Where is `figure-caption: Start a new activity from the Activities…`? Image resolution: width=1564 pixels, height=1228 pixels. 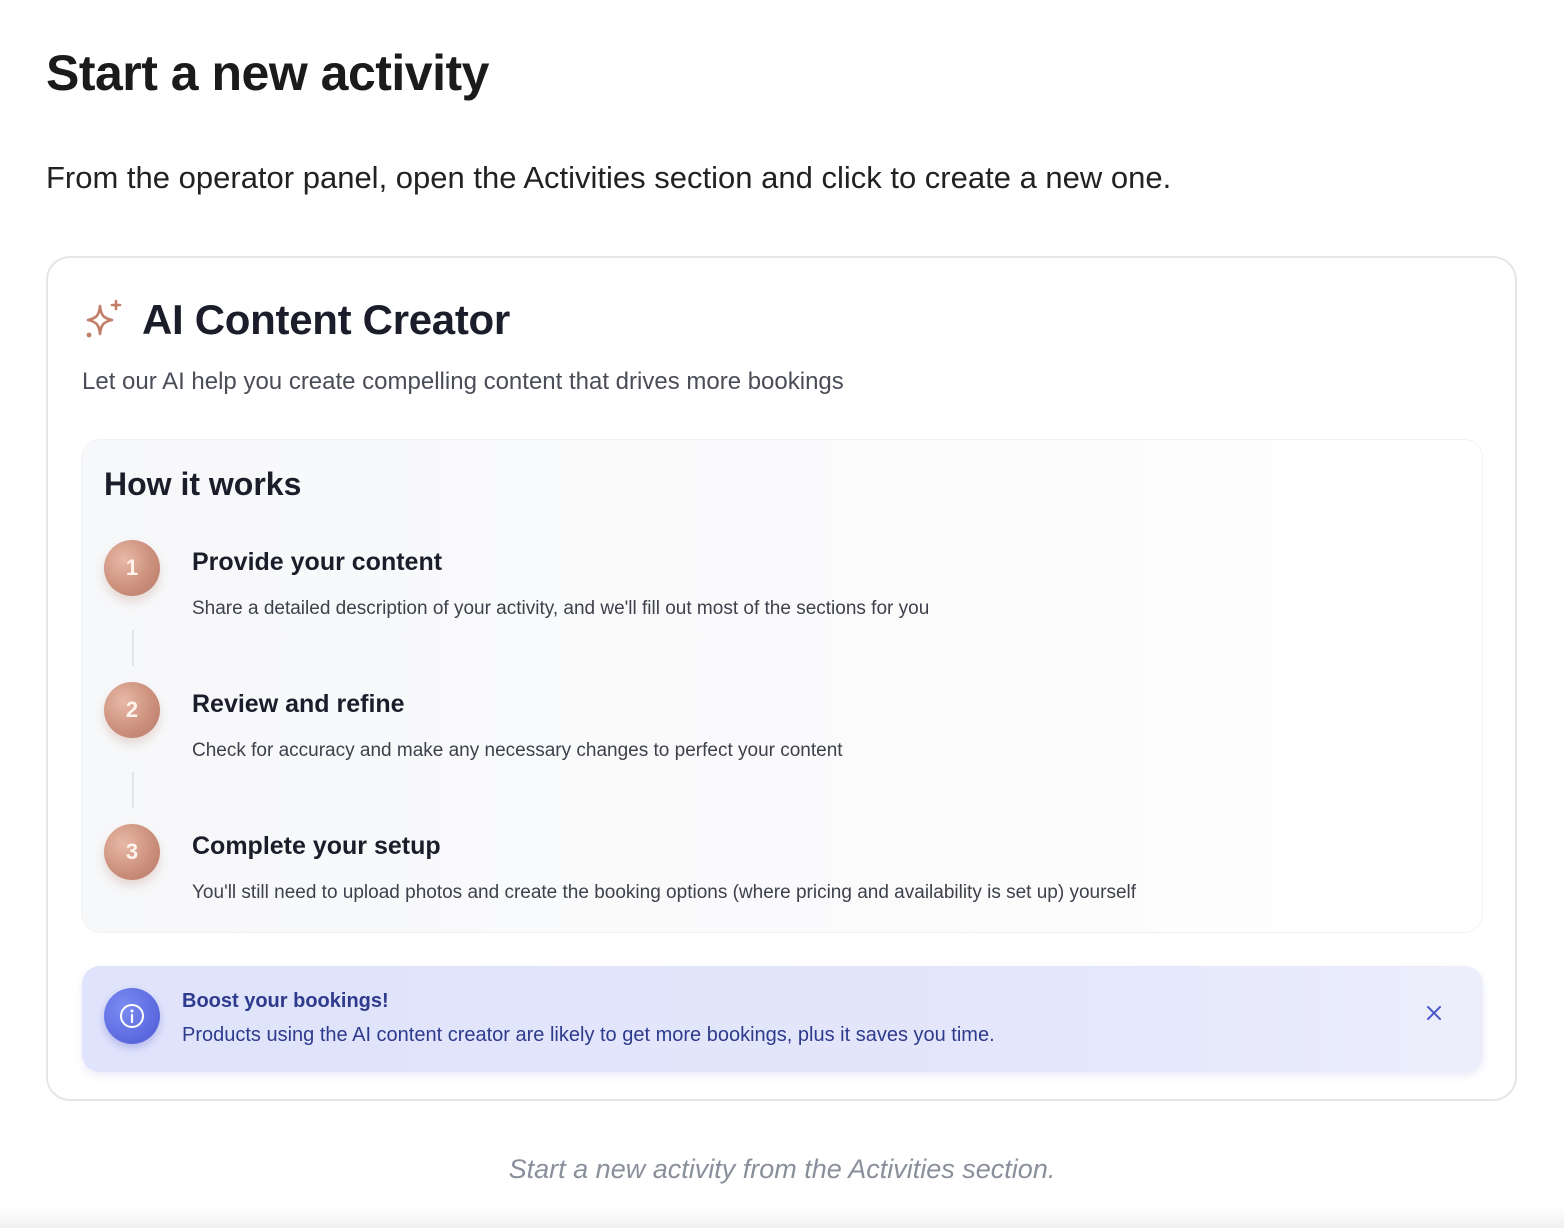 figure-caption: Start a new activity from the Activities… is located at coordinates (782, 1169).